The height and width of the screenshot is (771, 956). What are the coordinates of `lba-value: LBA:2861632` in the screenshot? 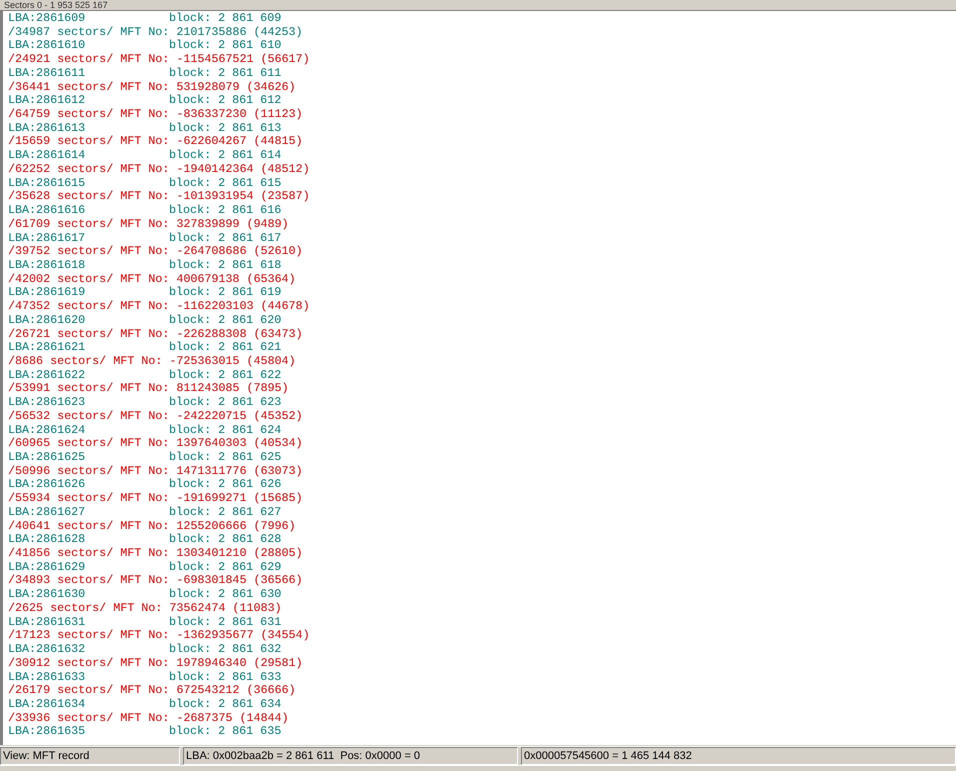 It's located at (47, 650).